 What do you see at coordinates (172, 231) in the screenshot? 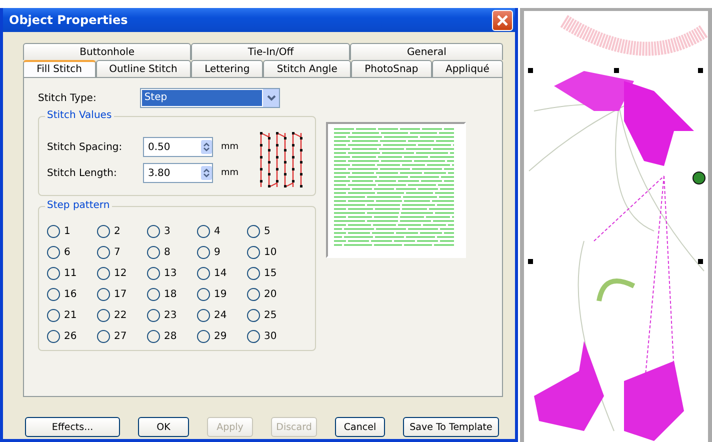
I see `radio-option: 3` at bounding box center [172, 231].